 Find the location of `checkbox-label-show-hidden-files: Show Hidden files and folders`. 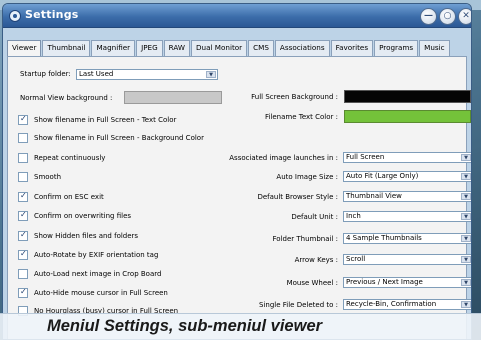

checkbox-label-show-hidden-files: Show Hidden files and folders is located at coordinates (86, 236).